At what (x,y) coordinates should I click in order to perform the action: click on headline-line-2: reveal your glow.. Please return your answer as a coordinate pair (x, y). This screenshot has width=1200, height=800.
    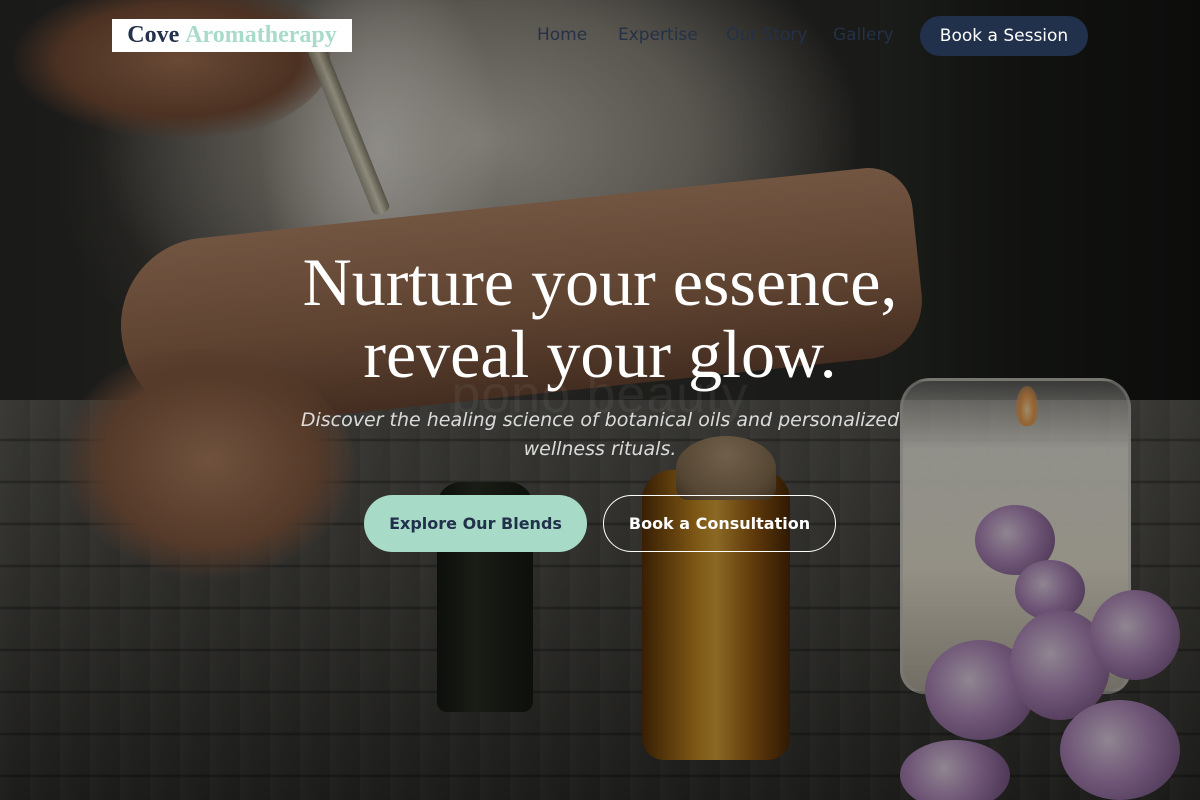
    Looking at the image, I should click on (600, 354).